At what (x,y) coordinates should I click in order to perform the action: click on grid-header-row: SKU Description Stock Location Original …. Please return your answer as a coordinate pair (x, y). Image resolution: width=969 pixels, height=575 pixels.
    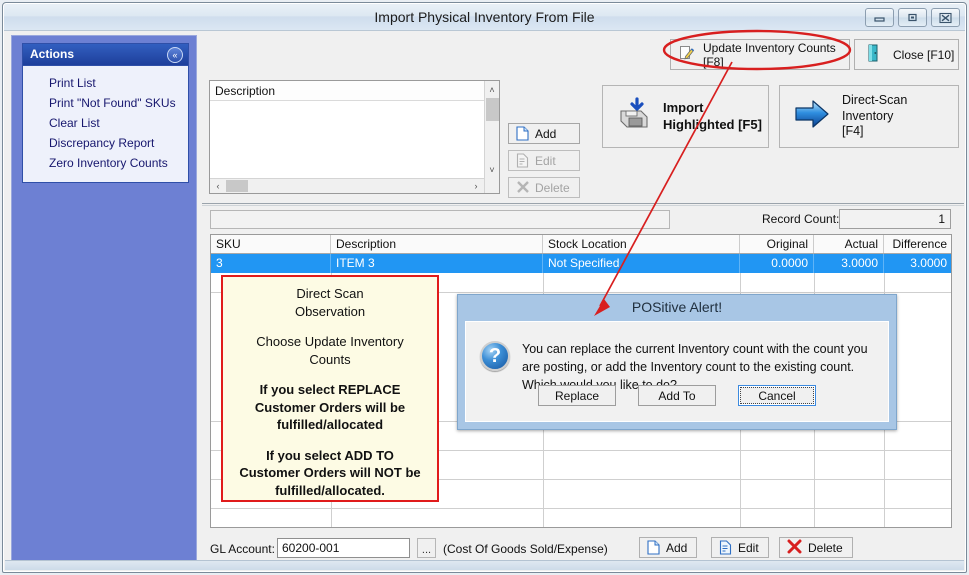
    Looking at the image, I should click on (581, 244).